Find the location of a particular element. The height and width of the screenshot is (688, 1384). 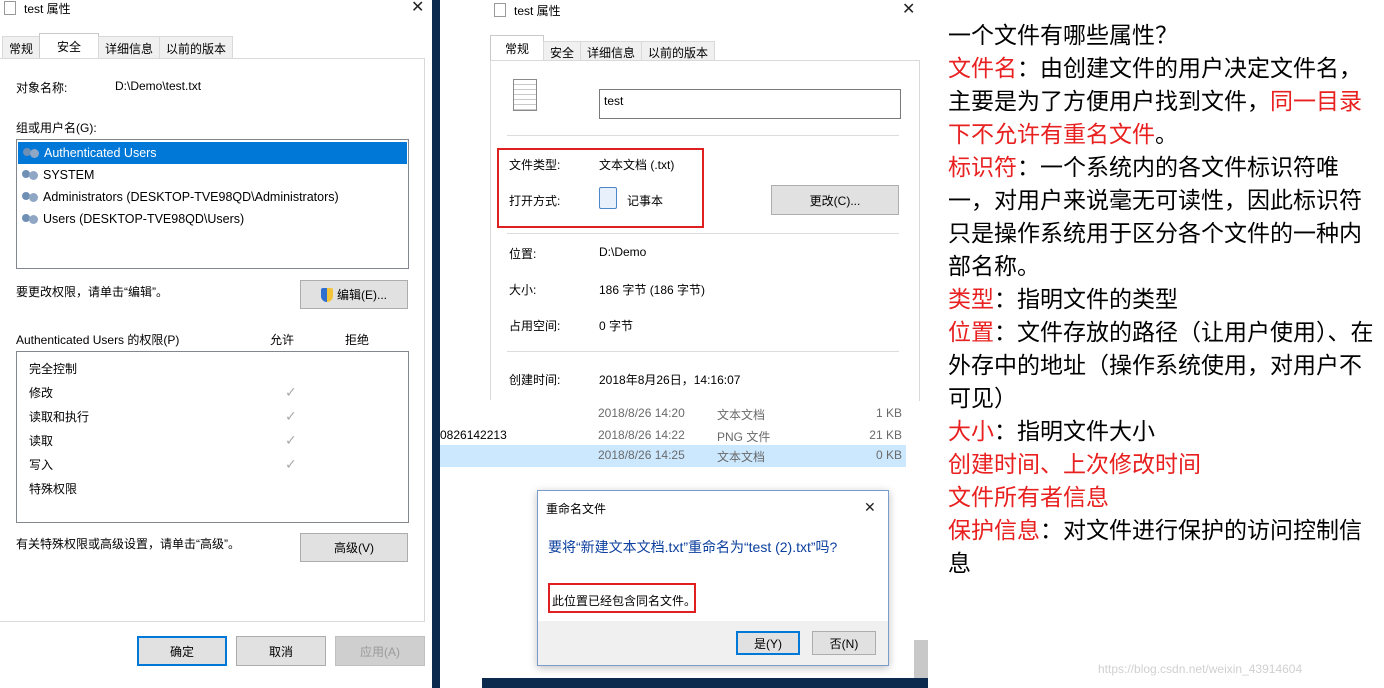

notepad-icon is located at coordinates (608, 198).